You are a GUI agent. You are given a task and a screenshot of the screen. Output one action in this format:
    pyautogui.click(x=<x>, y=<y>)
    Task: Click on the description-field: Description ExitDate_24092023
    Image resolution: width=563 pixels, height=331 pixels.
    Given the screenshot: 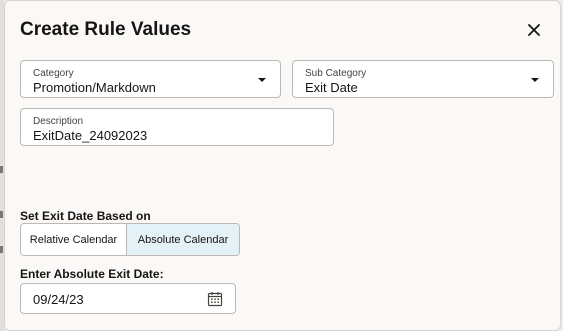 What is the action you would take?
    pyautogui.click(x=177, y=127)
    